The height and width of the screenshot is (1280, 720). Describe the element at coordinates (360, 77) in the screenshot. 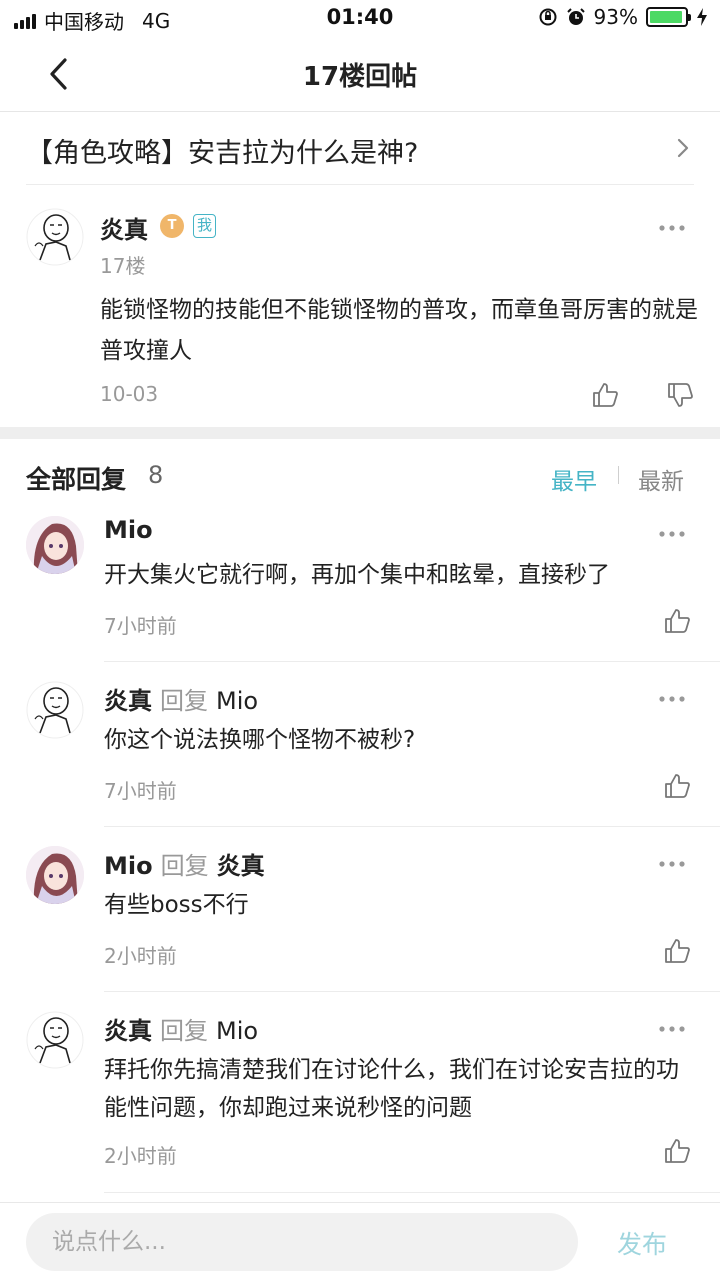

I see `page-title: 17楼回帖` at that location.